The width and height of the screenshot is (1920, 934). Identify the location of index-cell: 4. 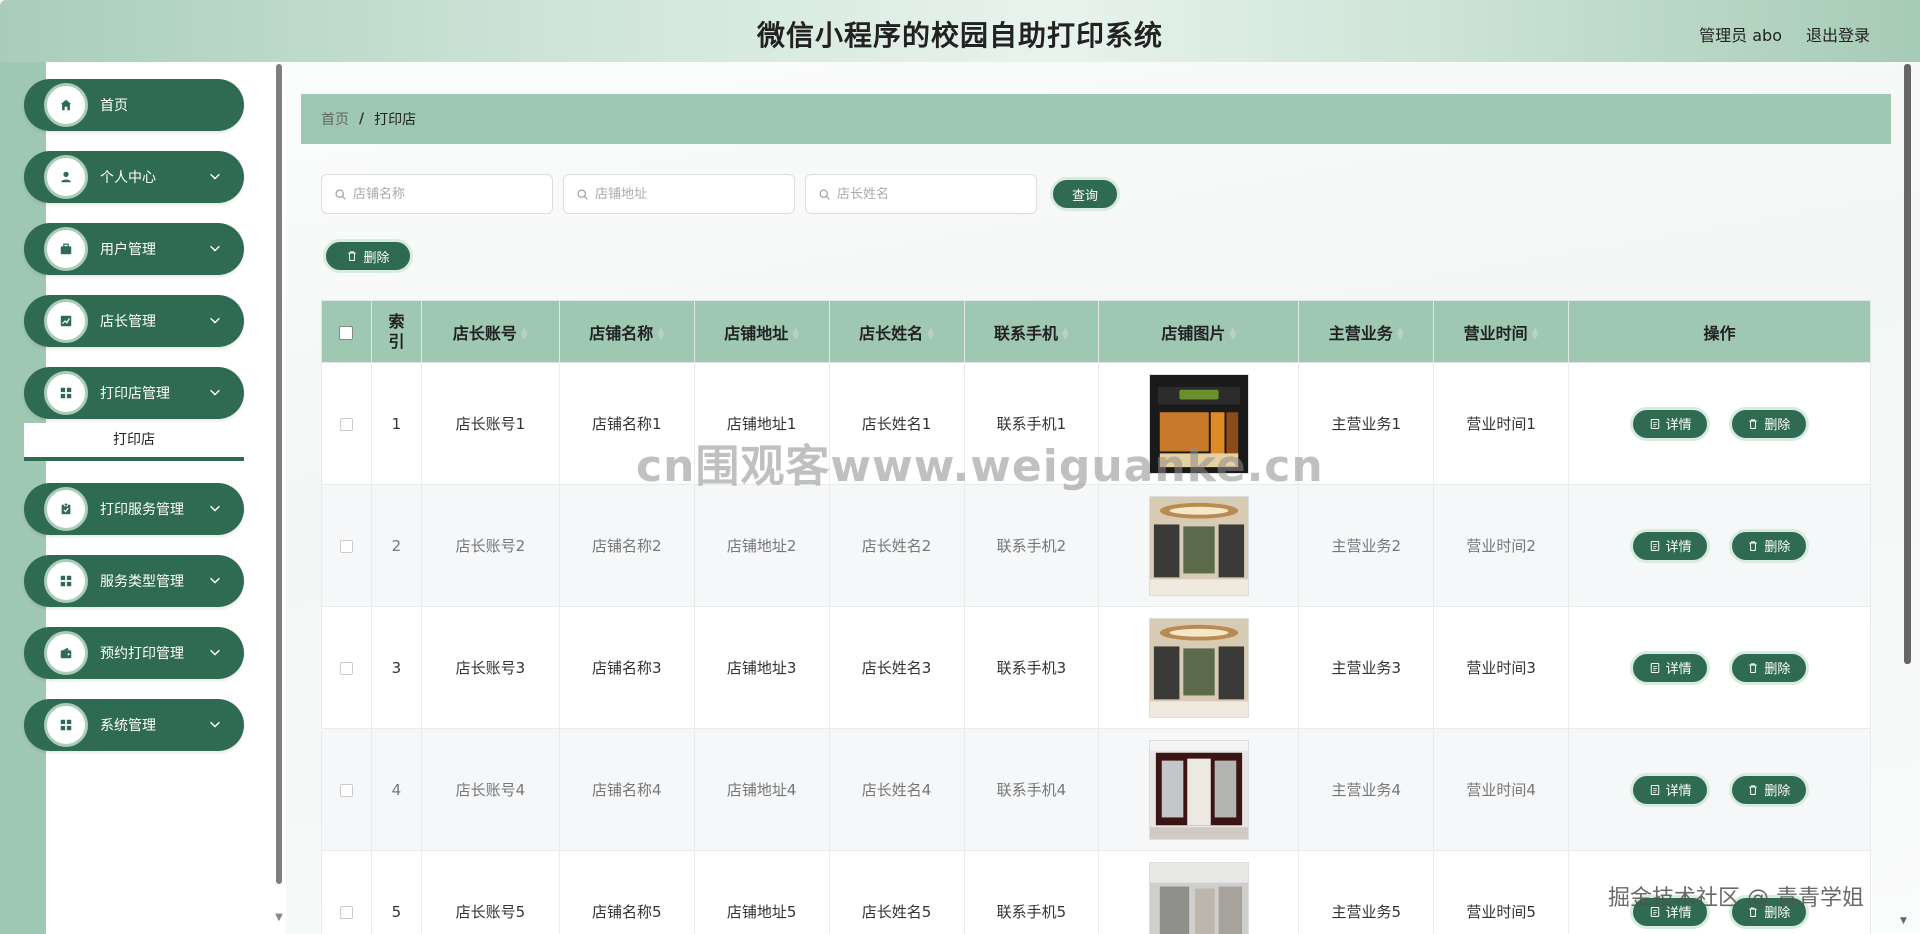
(396, 789).